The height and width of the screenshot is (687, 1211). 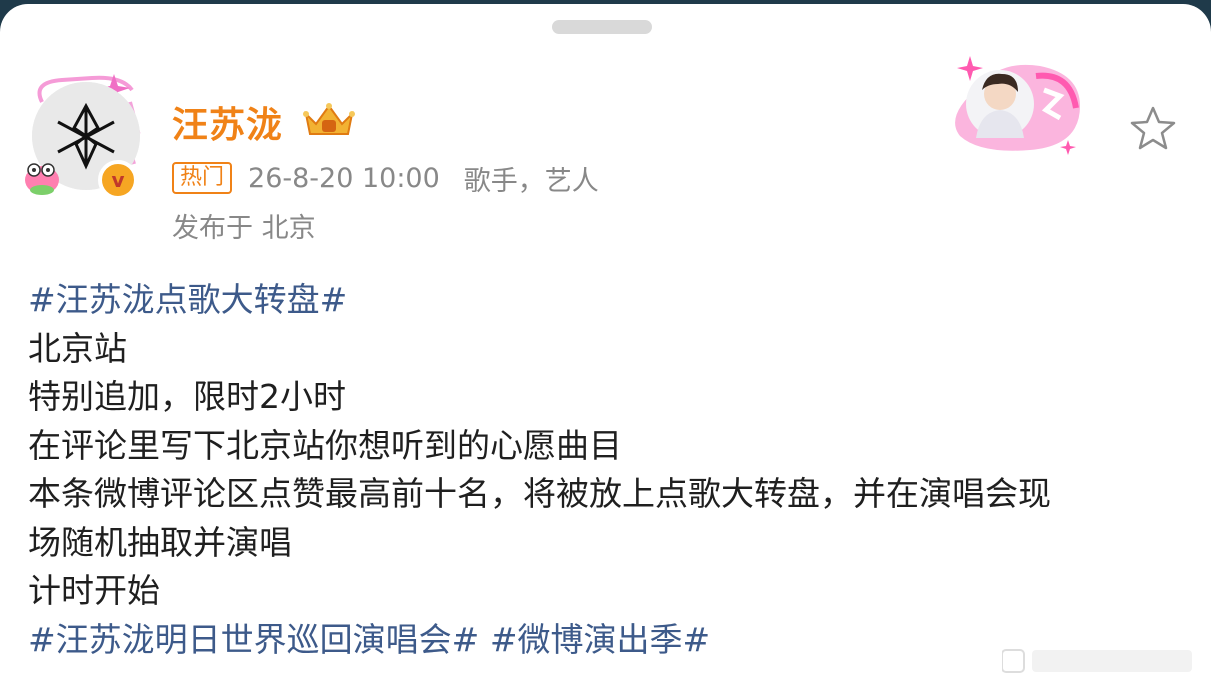 I want to click on drag-handle, so click(x=602, y=27).